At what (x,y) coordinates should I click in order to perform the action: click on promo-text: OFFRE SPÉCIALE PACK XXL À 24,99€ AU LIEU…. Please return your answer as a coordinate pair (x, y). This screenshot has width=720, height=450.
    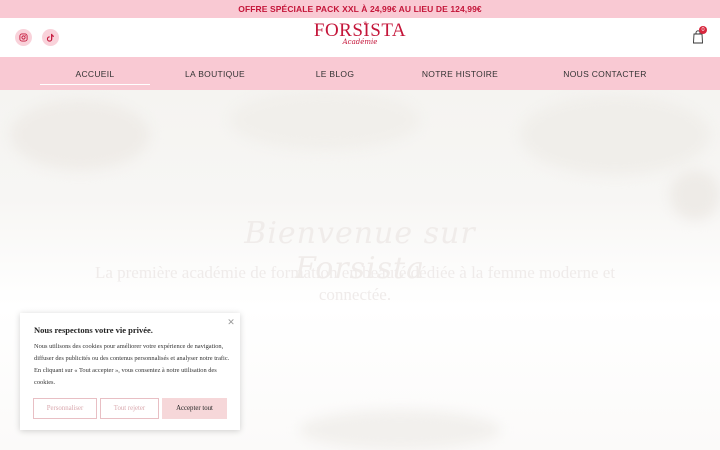
    Looking at the image, I should click on (360, 9).